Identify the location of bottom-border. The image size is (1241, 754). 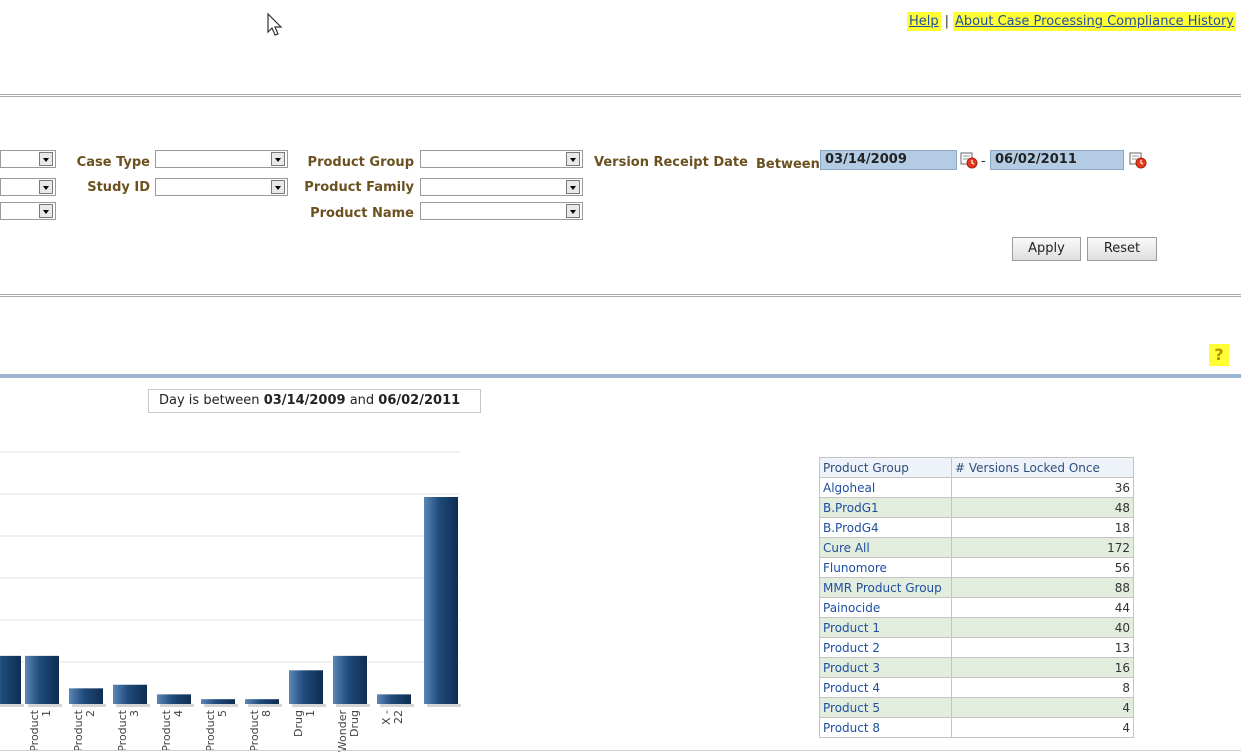
(620, 750).